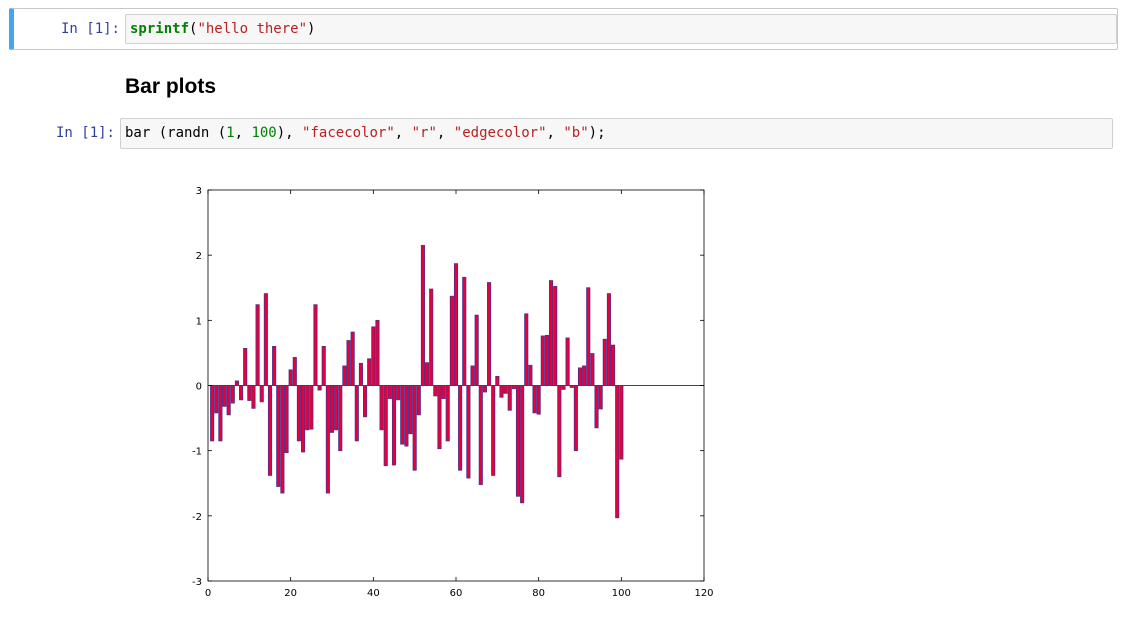 The height and width of the screenshot is (628, 1123). What do you see at coordinates (311, 29) in the screenshot?
I see `code-paren: )` at bounding box center [311, 29].